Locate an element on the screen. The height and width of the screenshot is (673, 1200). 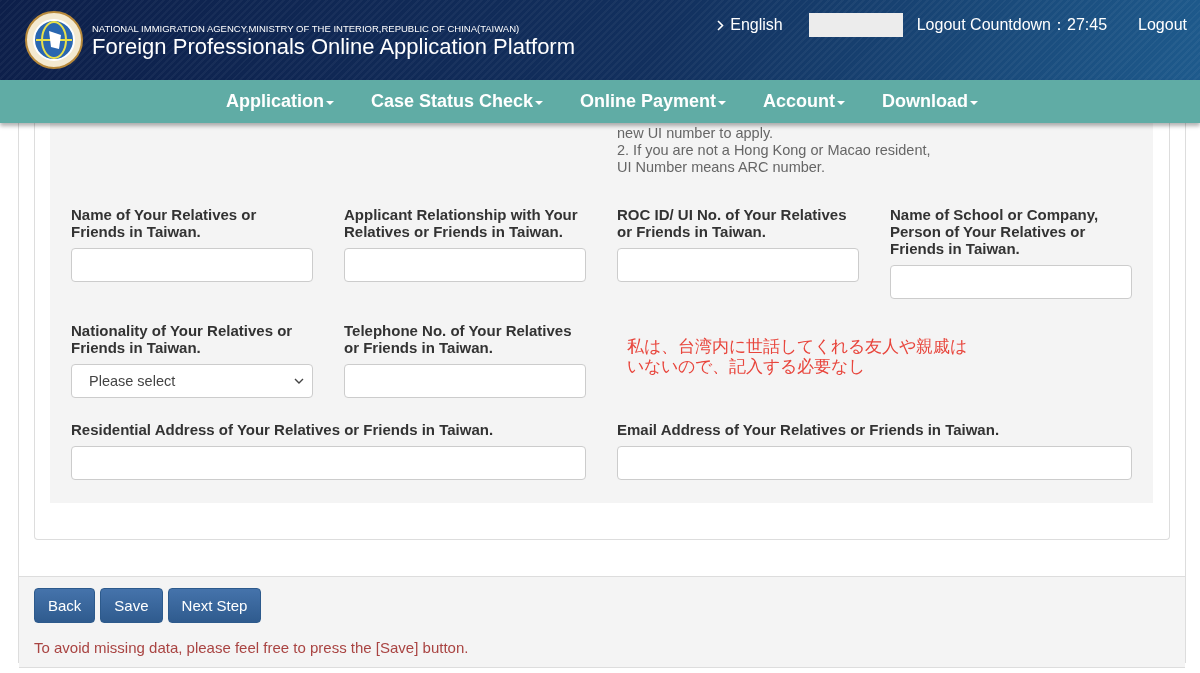
chevron-right-icon is located at coordinates (721, 25).